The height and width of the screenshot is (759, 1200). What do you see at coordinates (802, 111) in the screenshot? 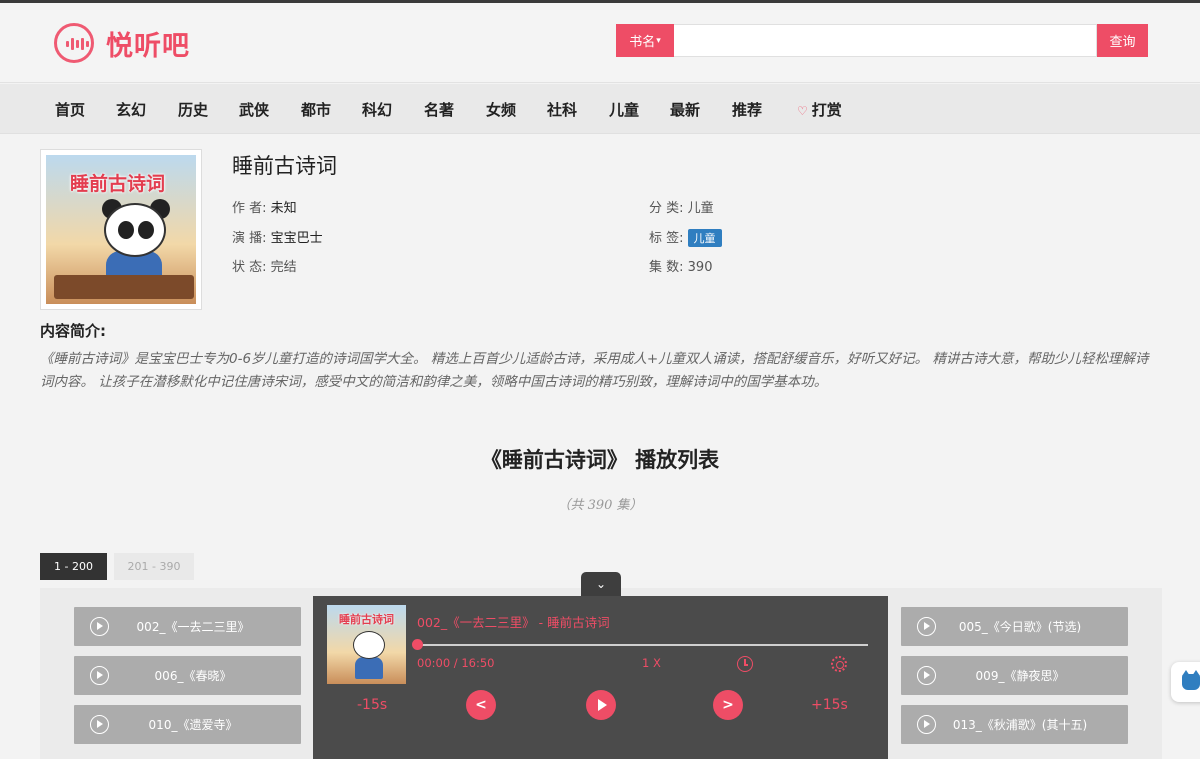
I see `heart-icon: ♡` at bounding box center [802, 111].